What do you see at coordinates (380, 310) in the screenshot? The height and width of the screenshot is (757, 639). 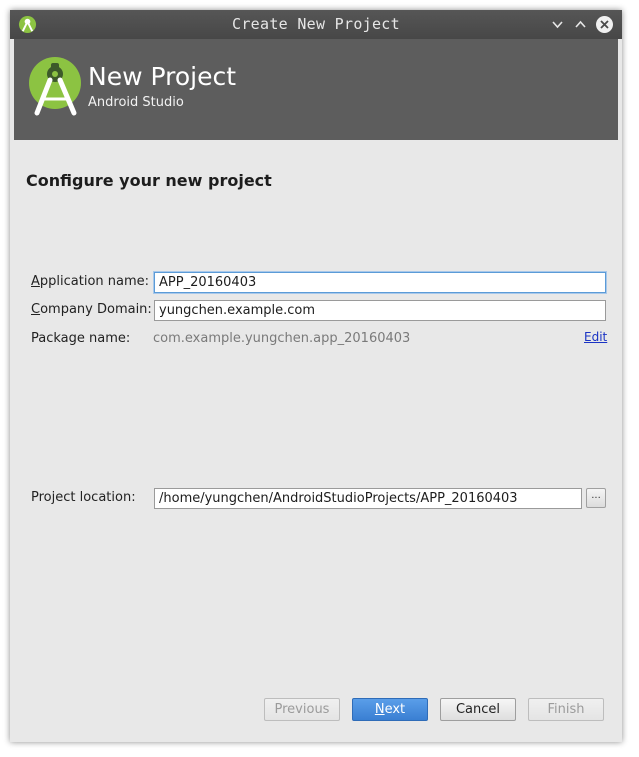 I see `company-domain-input` at bounding box center [380, 310].